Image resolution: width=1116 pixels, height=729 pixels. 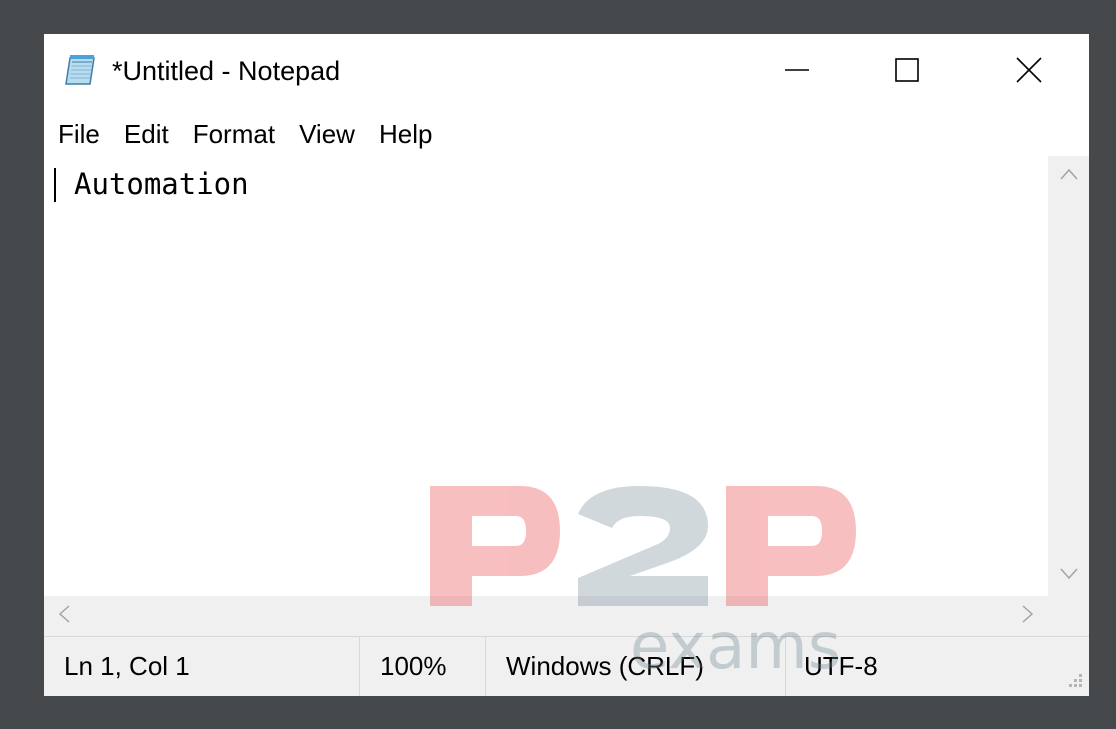 What do you see at coordinates (82, 71) in the screenshot?
I see `notepad-icon` at bounding box center [82, 71].